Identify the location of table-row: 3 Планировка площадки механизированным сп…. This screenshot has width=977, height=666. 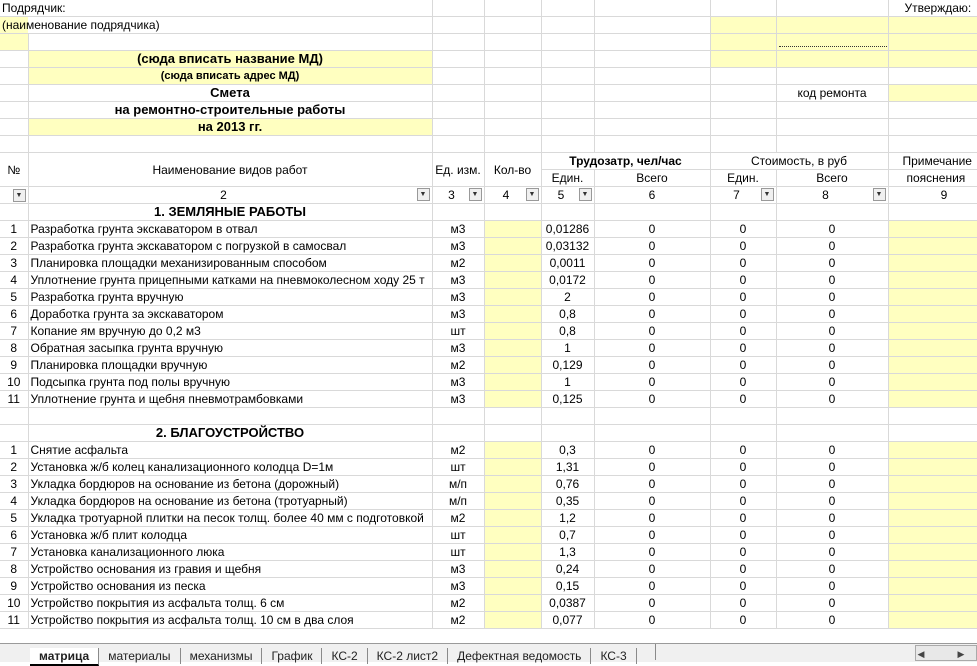
(488, 263).